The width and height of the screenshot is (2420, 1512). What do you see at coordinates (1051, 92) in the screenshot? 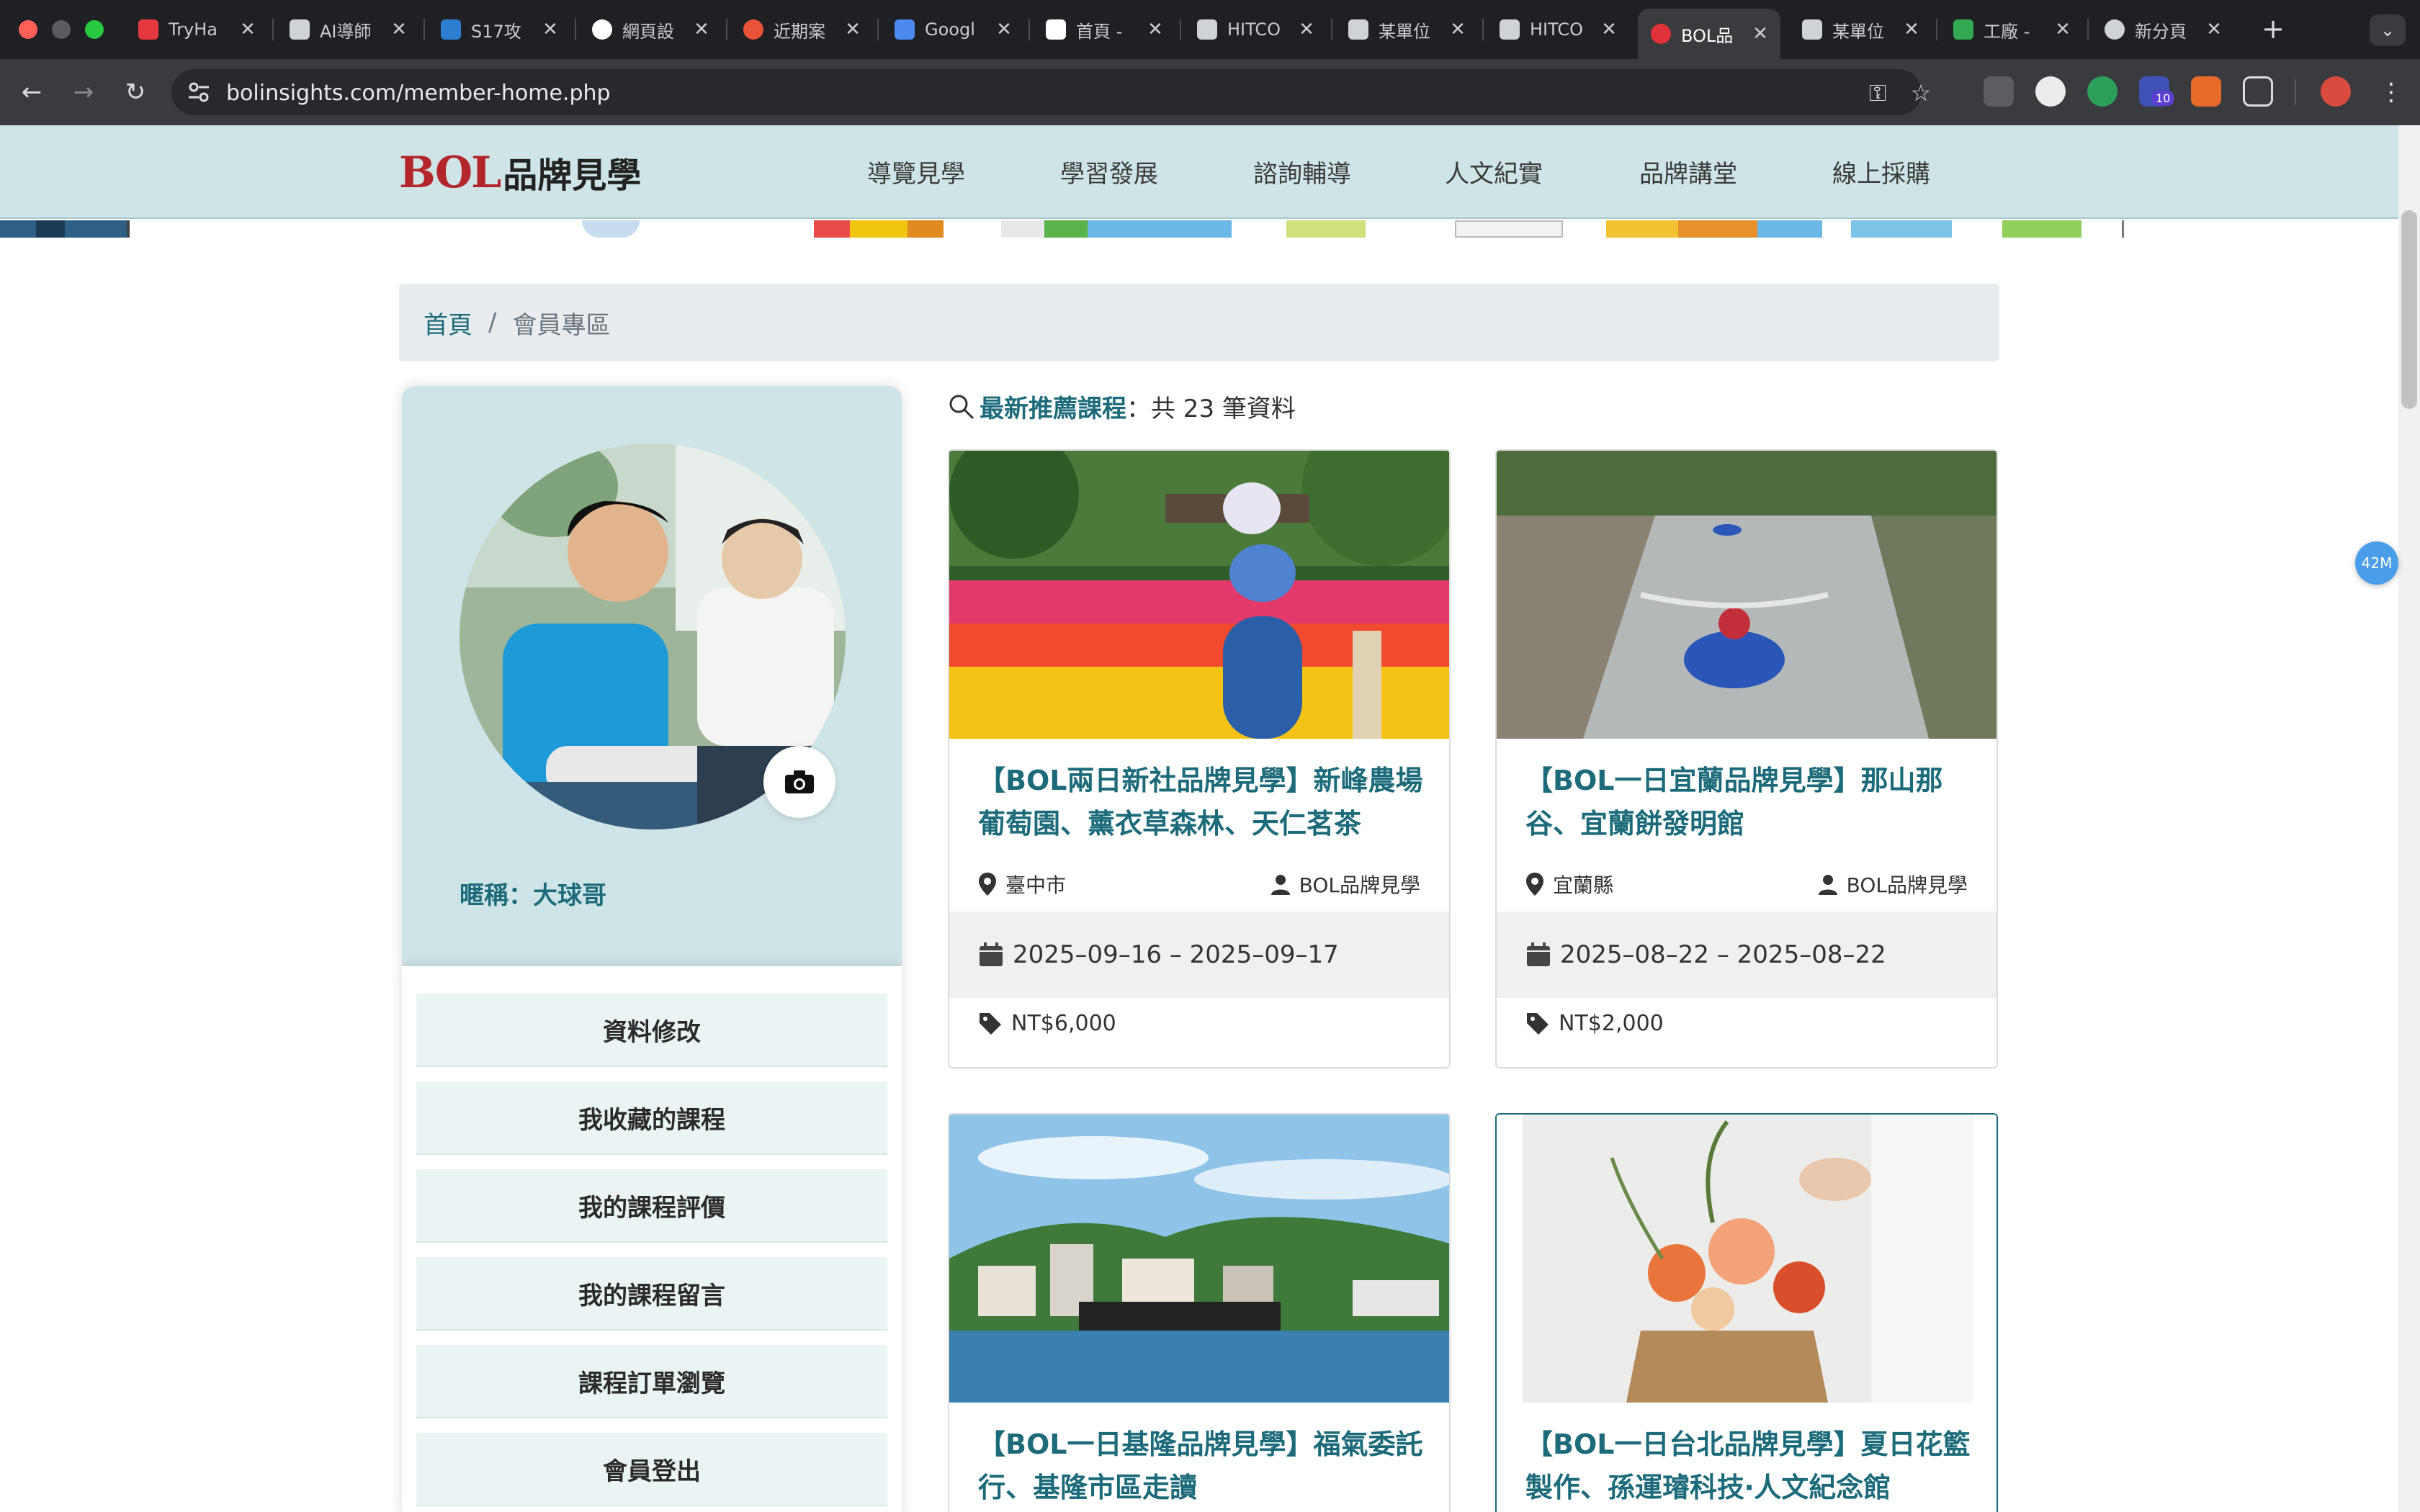
I see `address-bar: bolinsights.com/member-home.php ⚿ ☆` at bounding box center [1051, 92].